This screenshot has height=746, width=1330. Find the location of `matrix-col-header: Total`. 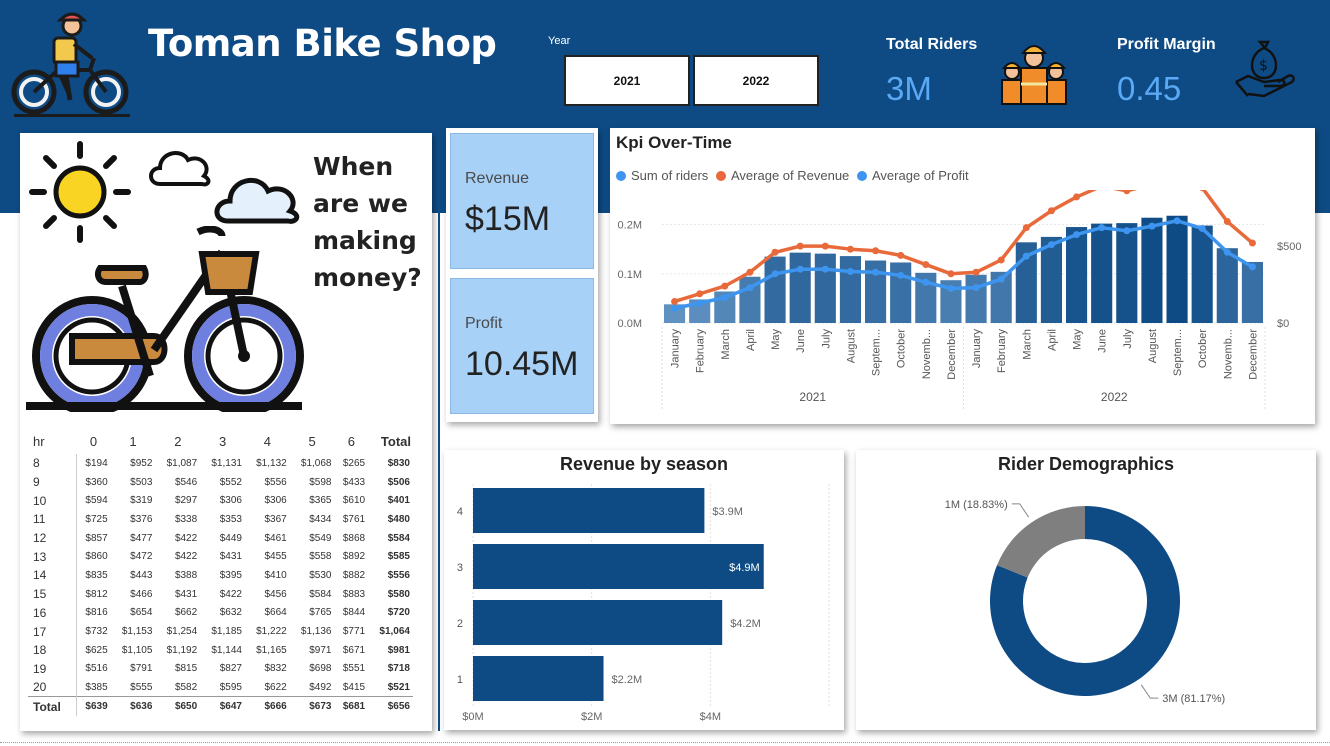

matrix-col-header: Total is located at coordinates (390, 441).